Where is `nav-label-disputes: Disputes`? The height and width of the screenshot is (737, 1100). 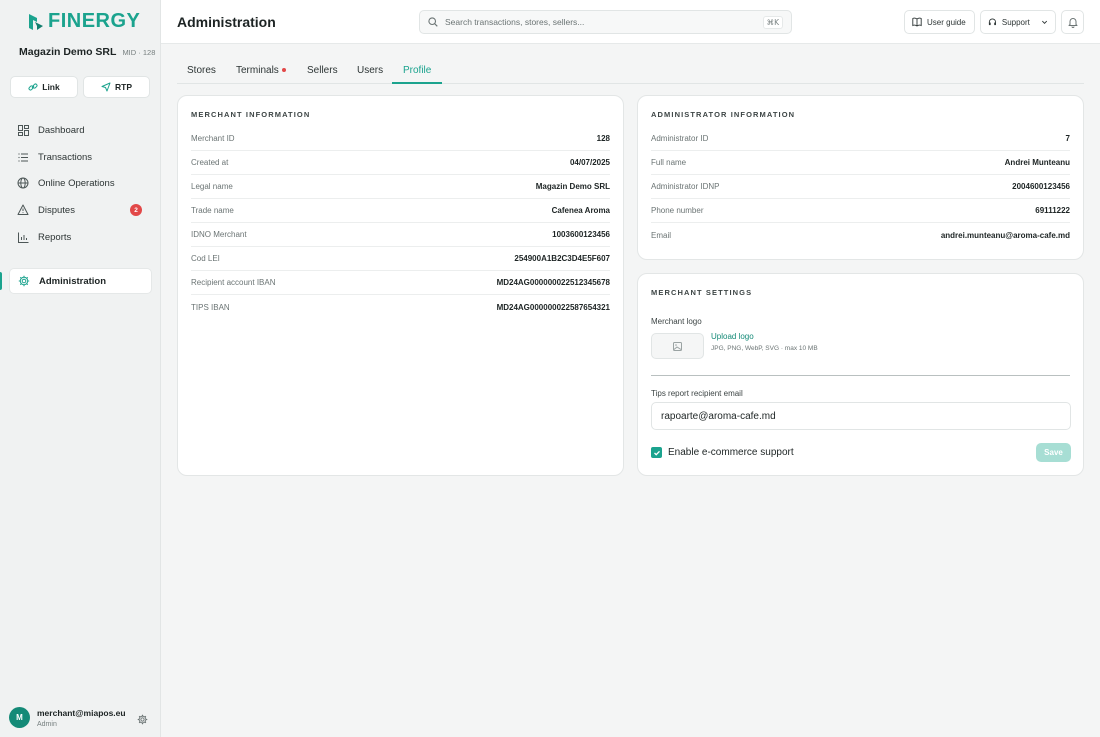 nav-label-disputes: Disputes is located at coordinates (56, 210).